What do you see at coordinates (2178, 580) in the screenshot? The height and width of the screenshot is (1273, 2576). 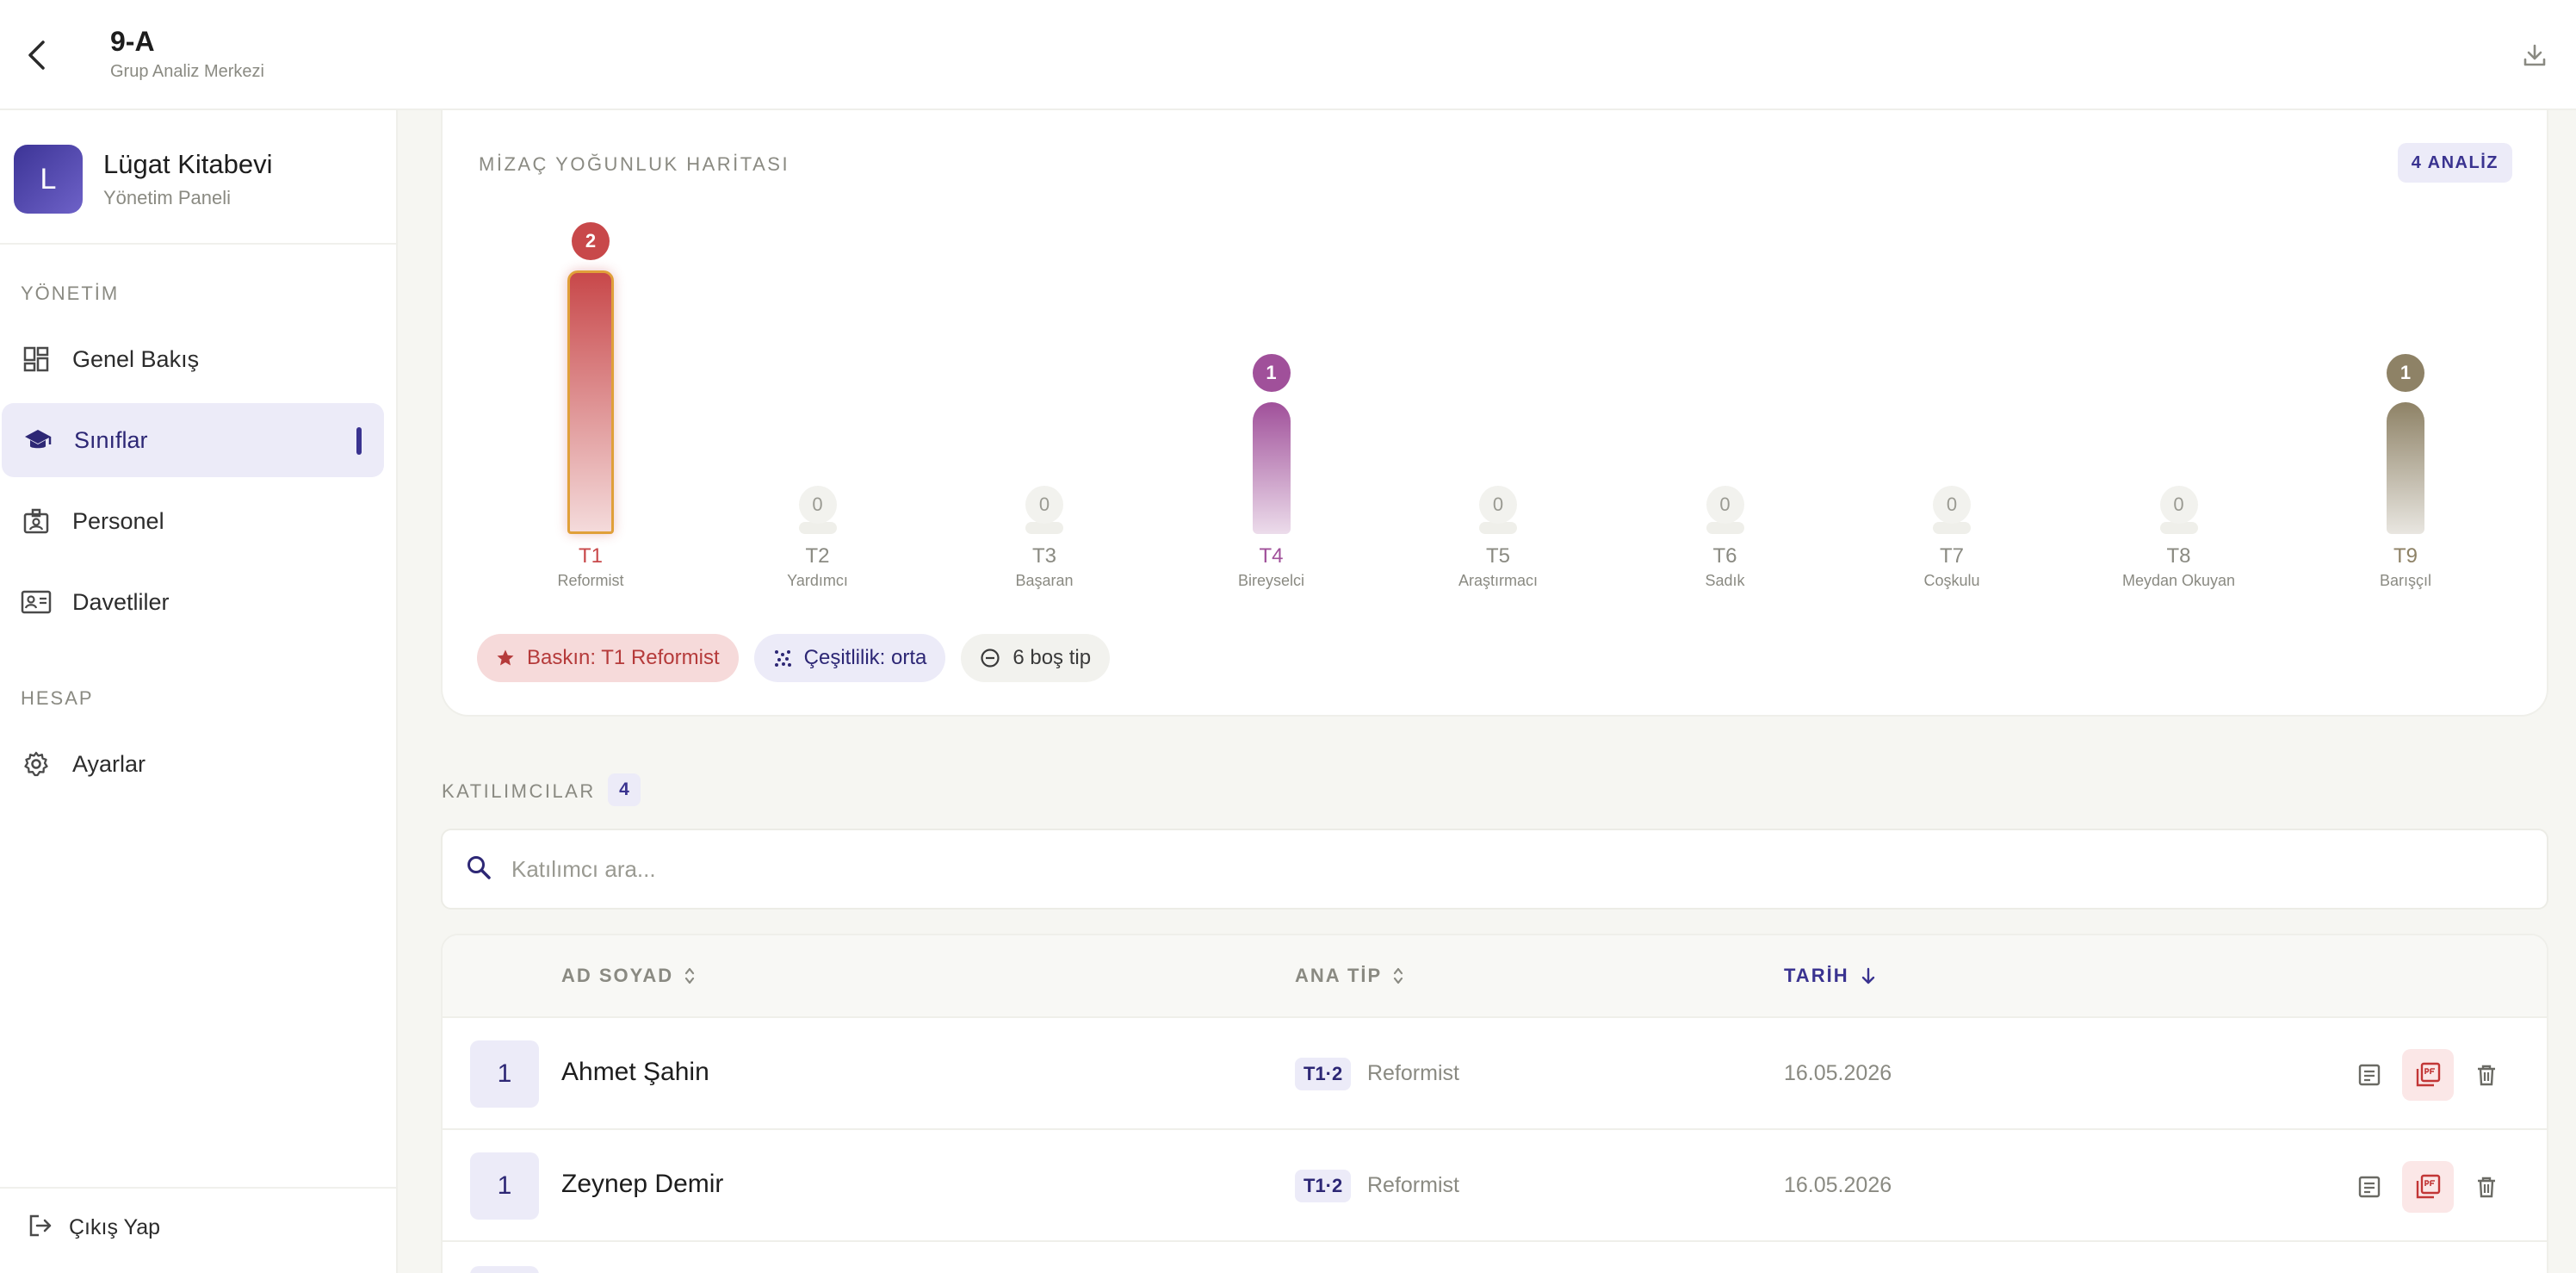 I see `bar-type-label: Meydan Okuyan` at bounding box center [2178, 580].